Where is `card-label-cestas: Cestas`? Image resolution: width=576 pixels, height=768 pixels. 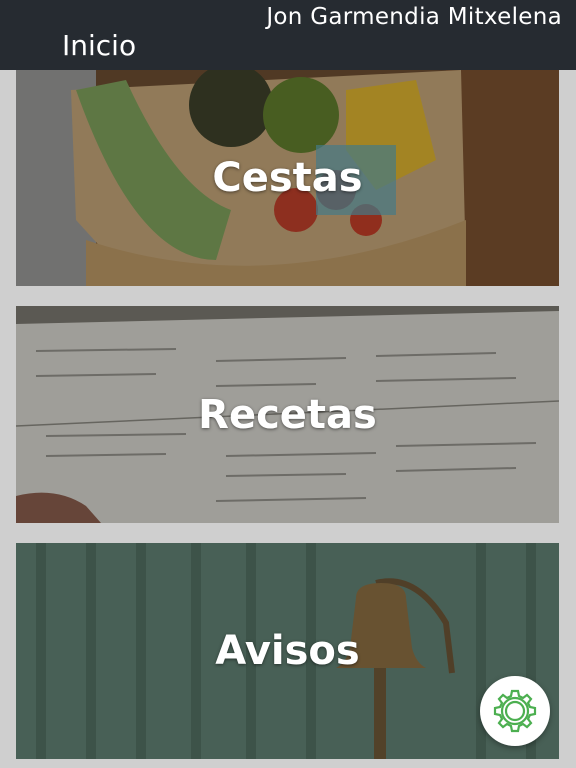
card-label-cestas: Cestas is located at coordinates (287, 178).